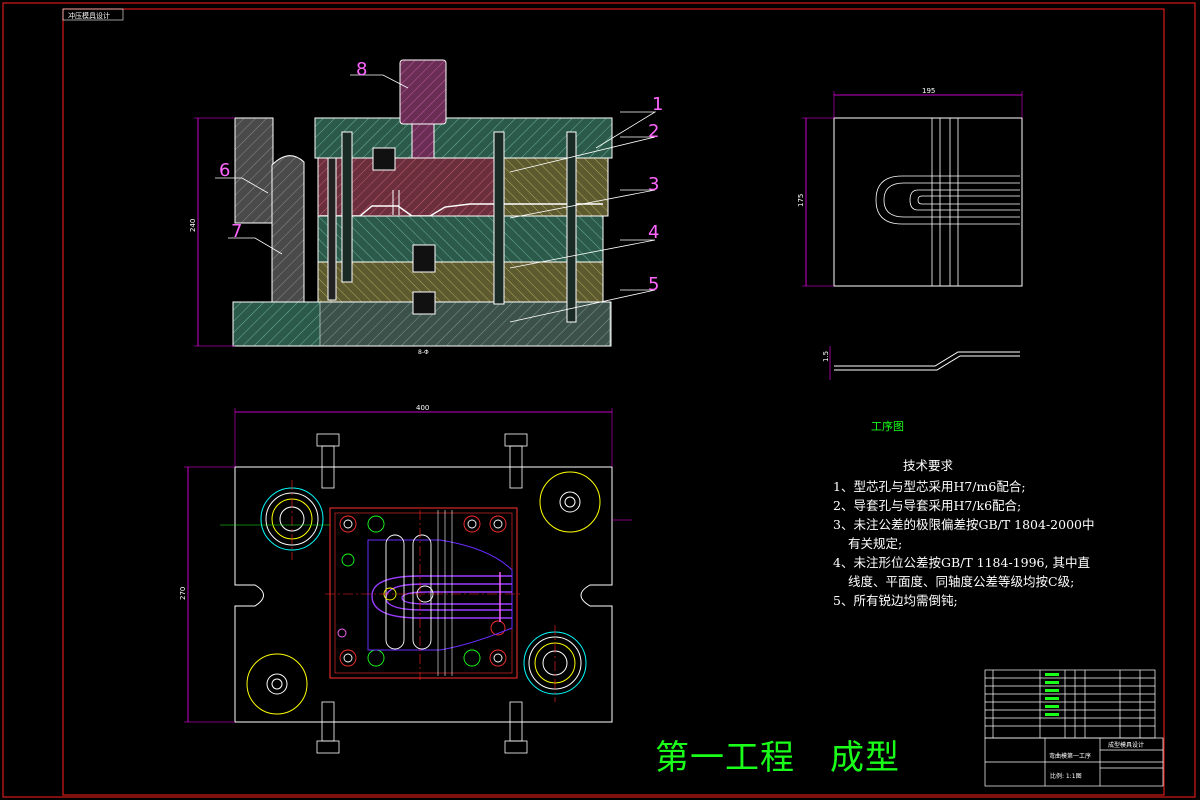  What do you see at coordinates (277, 684) in the screenshot?
I see `guide-post-bl` at bounding box center [277, 684].